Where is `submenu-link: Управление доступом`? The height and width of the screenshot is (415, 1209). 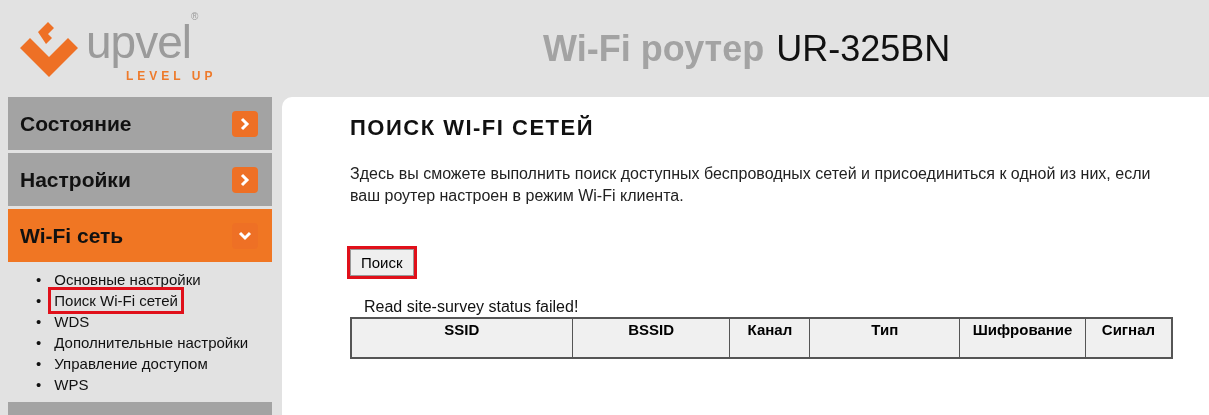 submenu-link: Управление доступом is located at coordinates (131, 363).